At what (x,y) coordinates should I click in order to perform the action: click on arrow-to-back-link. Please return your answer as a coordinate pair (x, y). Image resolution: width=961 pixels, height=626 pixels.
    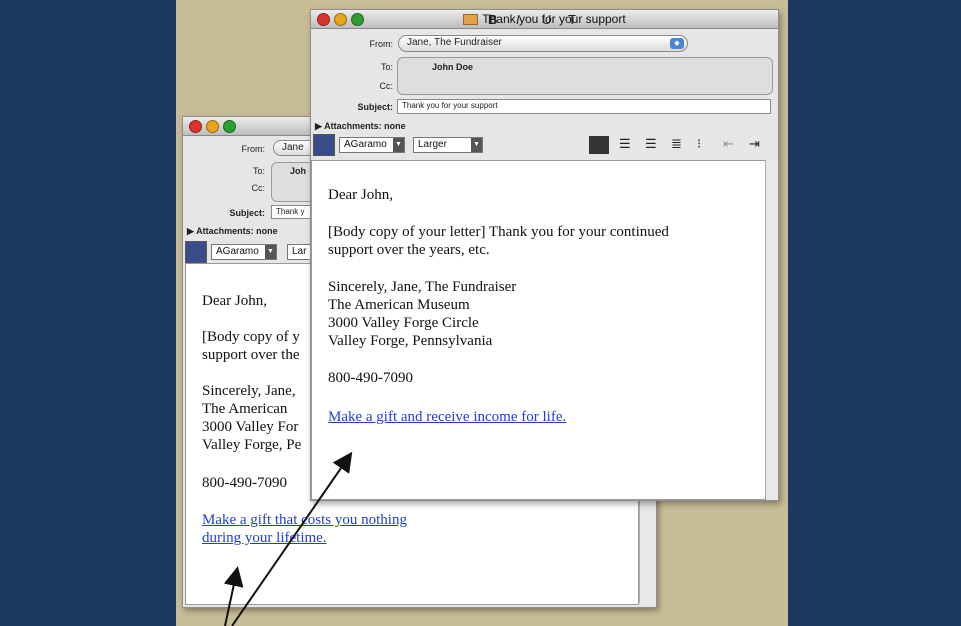
    Looking at the image, I should click on (233, 596).